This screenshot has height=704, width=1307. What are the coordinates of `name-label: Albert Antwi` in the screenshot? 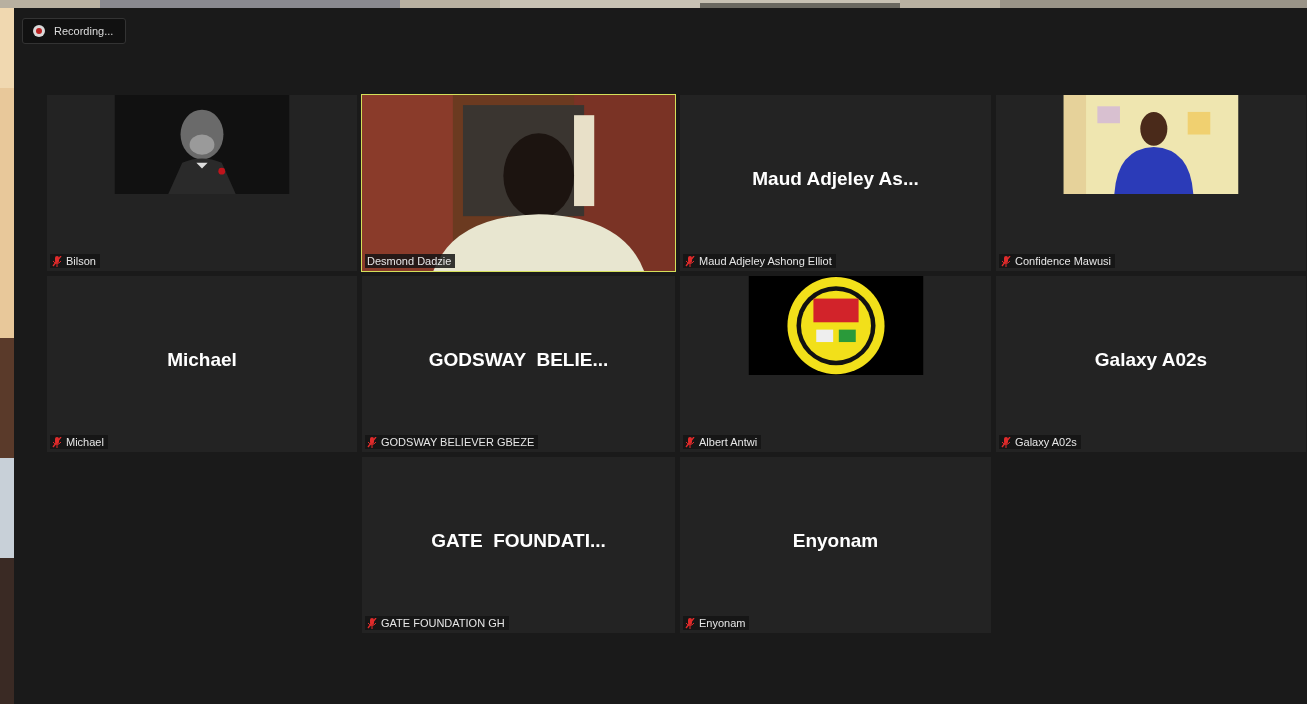 It's located at (722, 442).